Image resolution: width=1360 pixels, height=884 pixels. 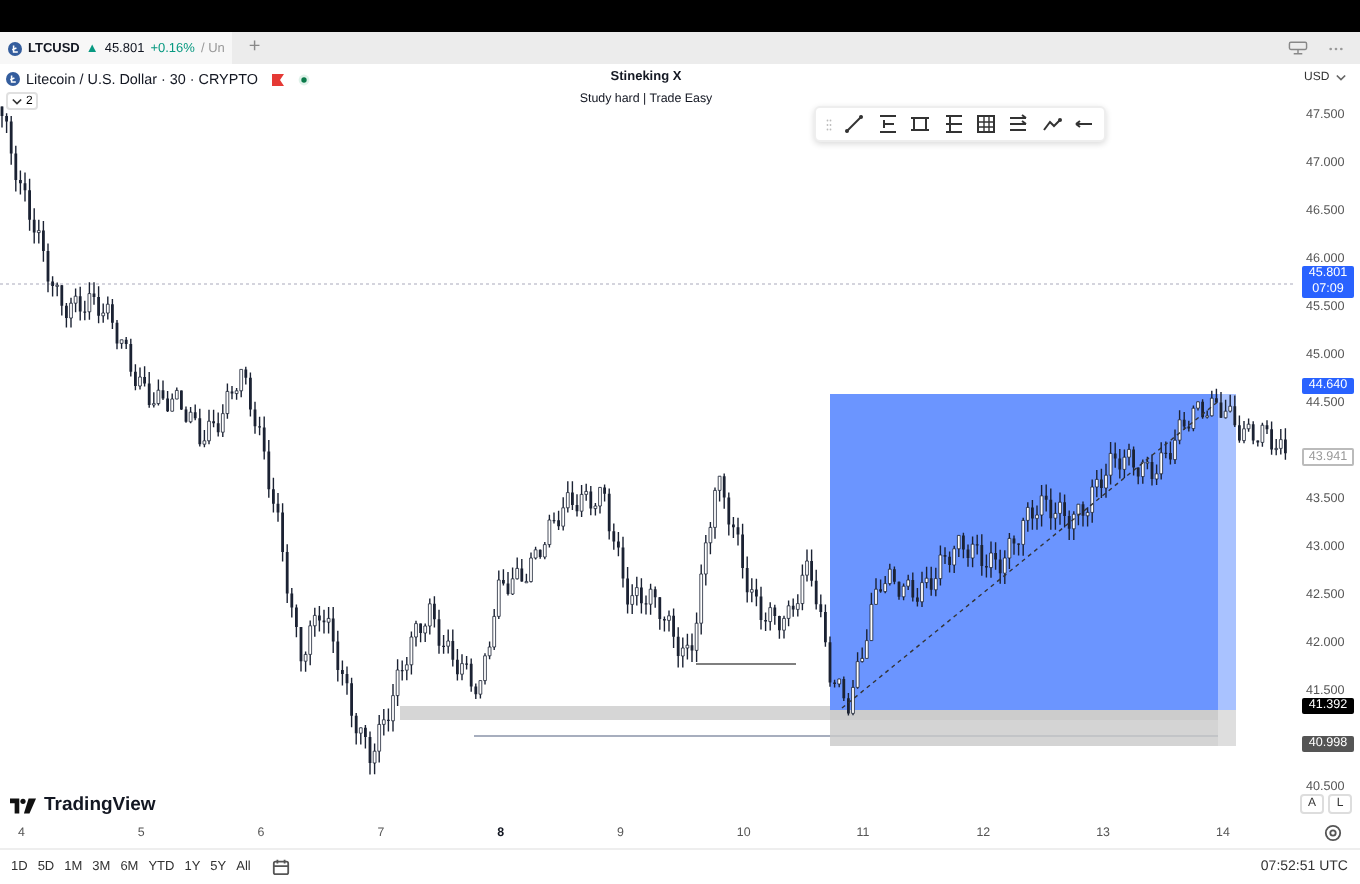 I want to click on trend-line-icon, so click(x=854, y=124).